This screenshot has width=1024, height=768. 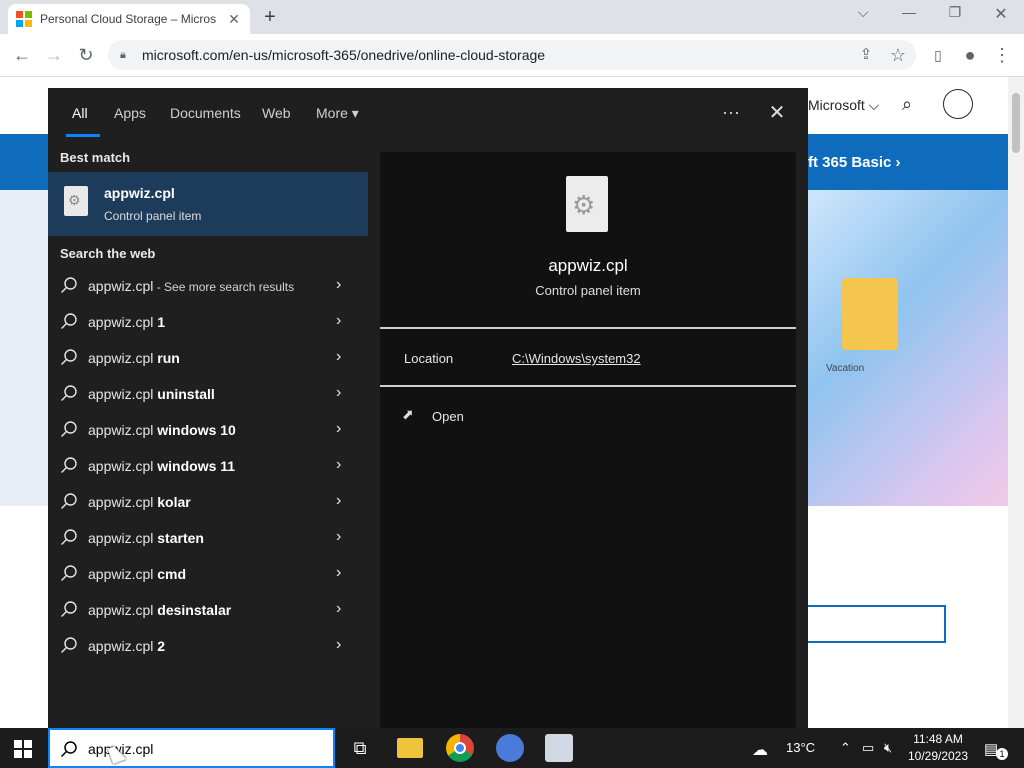 I want to click on chrome-menu-icon: ⋮, so click(x=1002, y=56).